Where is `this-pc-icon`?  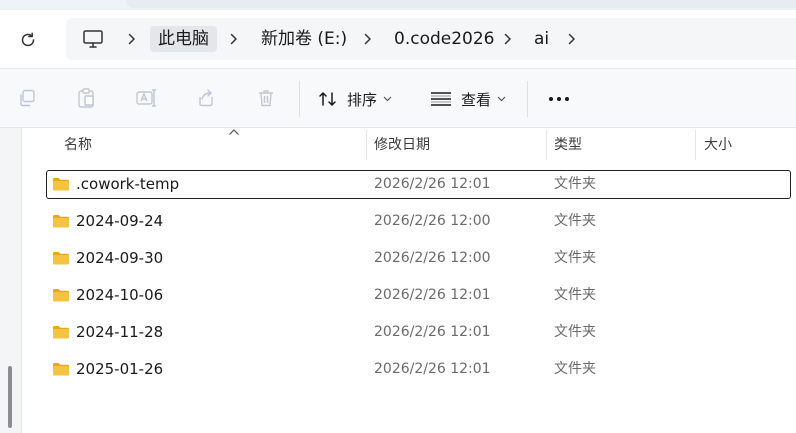 this-pc-icon is located at coordinates (93, 39).